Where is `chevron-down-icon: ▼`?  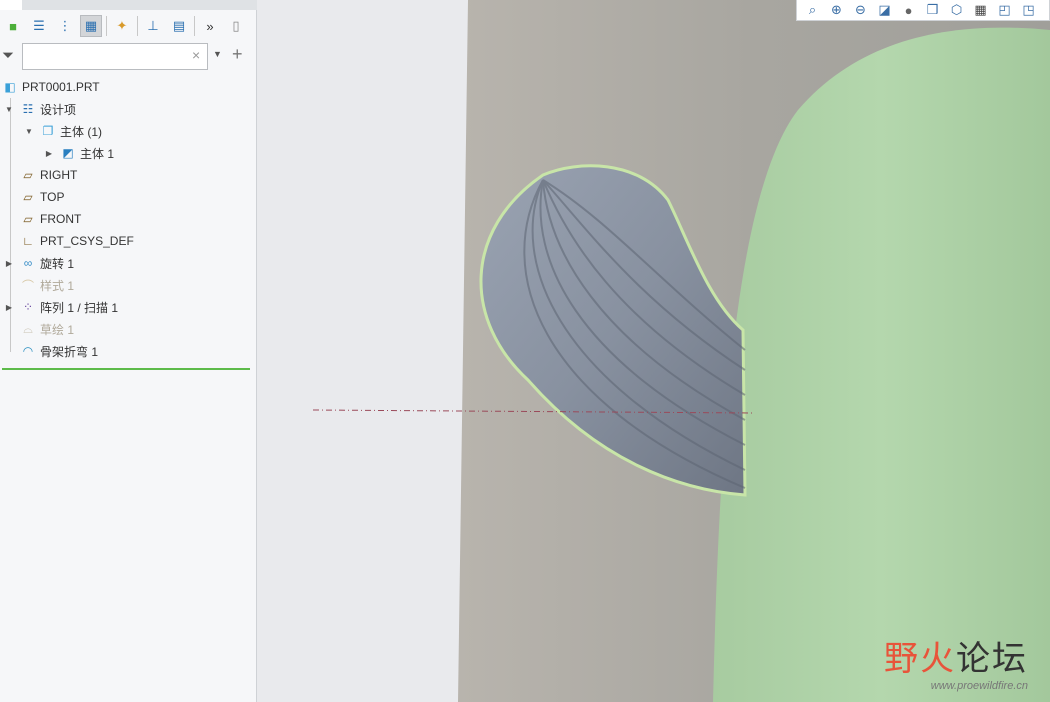 chevron-down-icon: ▼ is located at coordinates (217, 54).